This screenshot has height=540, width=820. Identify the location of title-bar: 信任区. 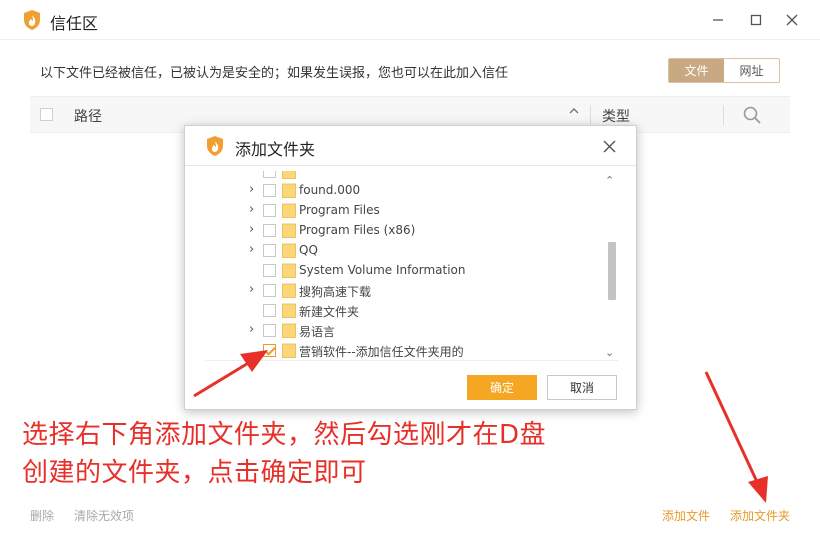
(410, 20).